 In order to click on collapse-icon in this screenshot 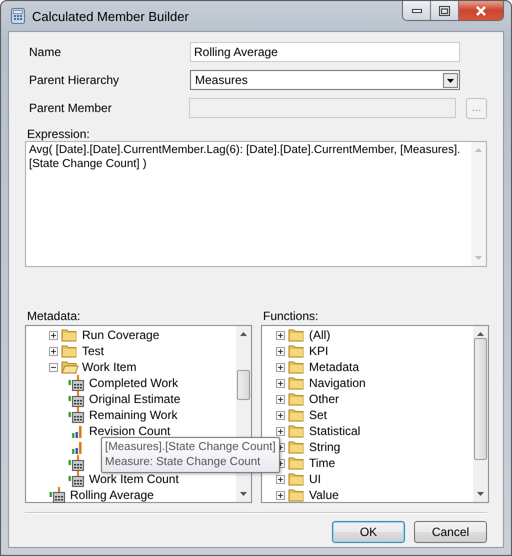, I will do `click(53, 367)`.